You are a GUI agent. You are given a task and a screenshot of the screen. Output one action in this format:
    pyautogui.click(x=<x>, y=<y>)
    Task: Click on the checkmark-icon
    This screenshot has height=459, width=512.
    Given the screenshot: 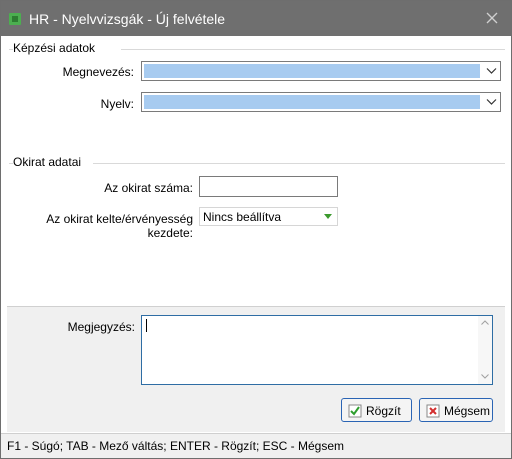 What is the action you would take?
    pyautogui.click(x=355, y=411)
    